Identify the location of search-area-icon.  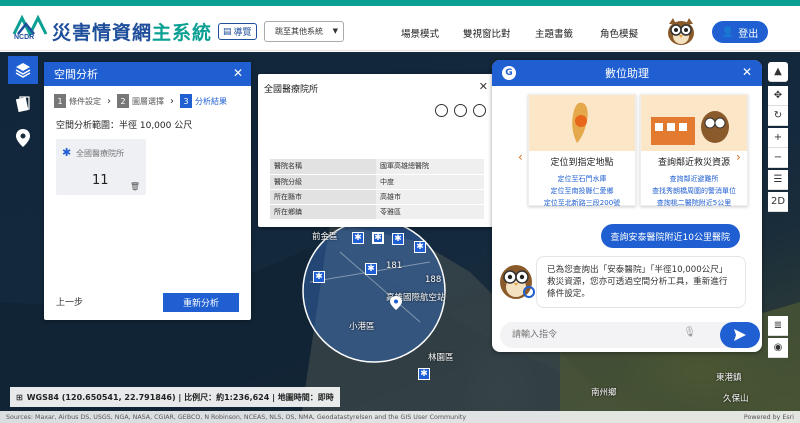
(479, 110).